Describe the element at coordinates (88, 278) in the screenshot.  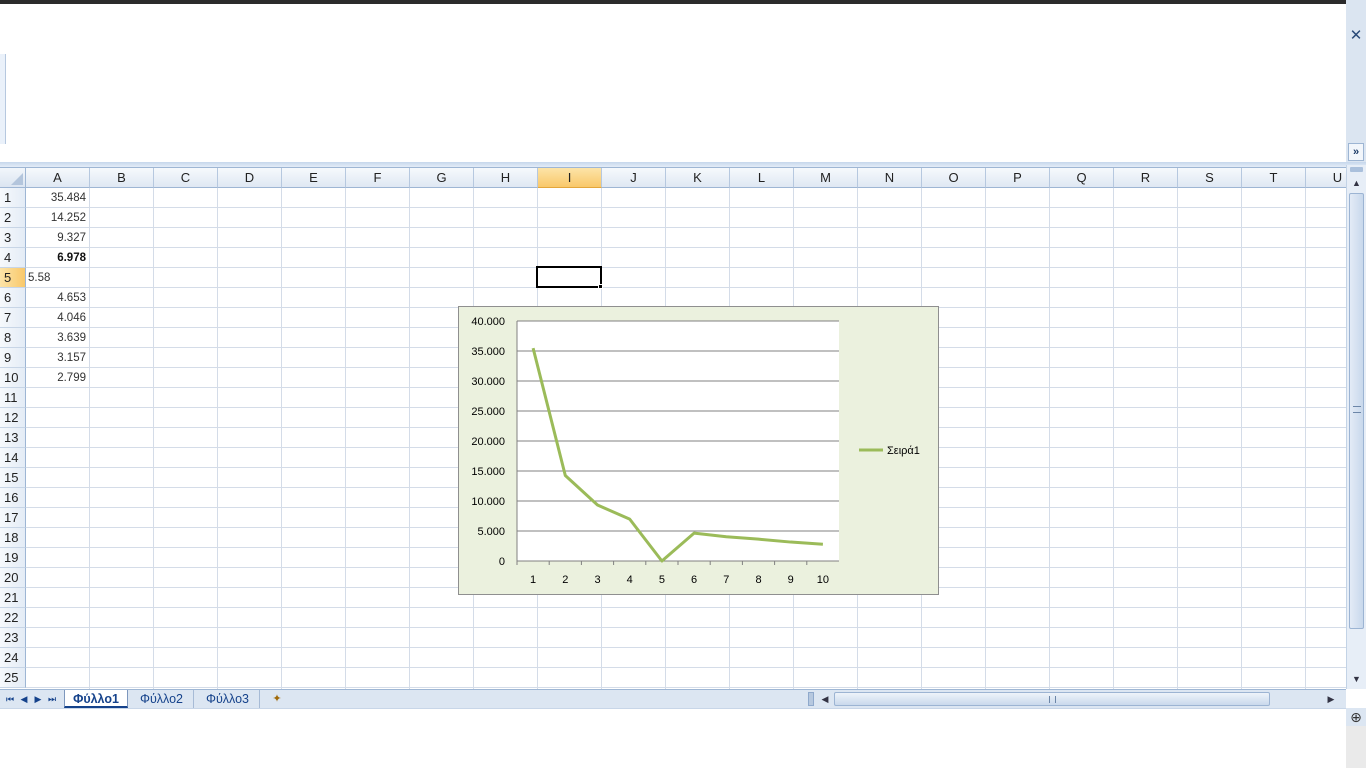
I see `cell-A5: 5.58` at that location.